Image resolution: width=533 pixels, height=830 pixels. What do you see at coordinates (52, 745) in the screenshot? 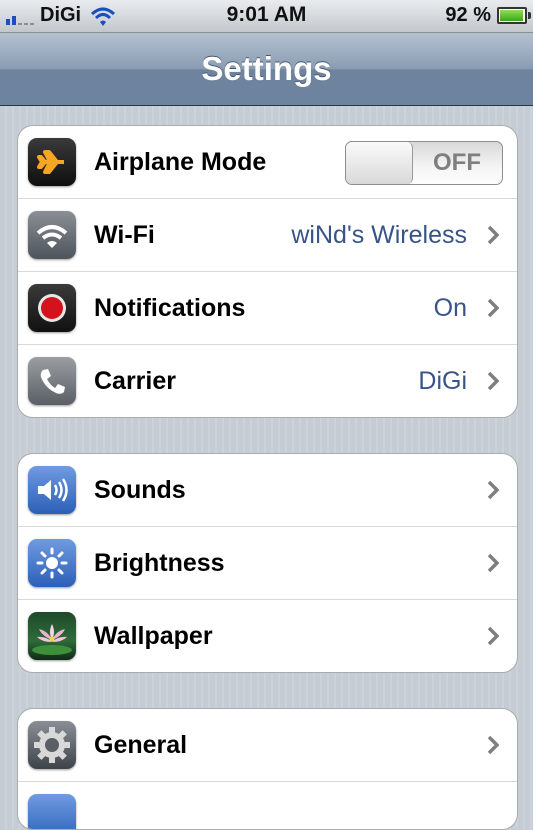
I see `gear-icon` at bounding box center [52, 745].